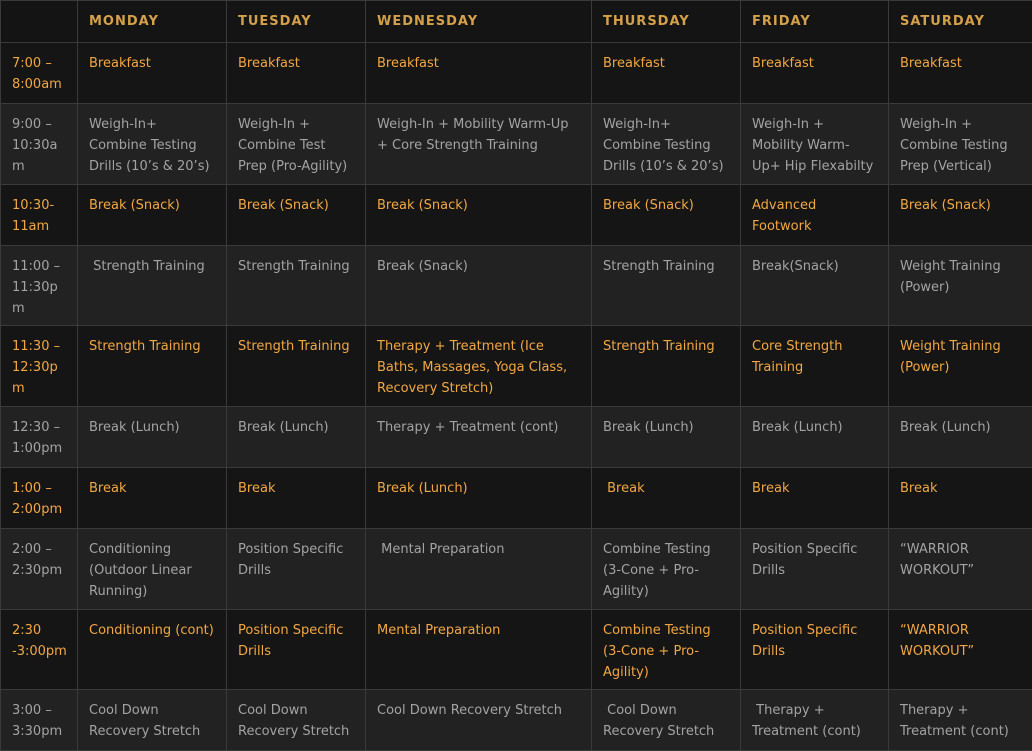 The width and height of the screenshot is (1032, 751). I want to click on time-slot-cell: 10:30-11am, so click(39, 215).